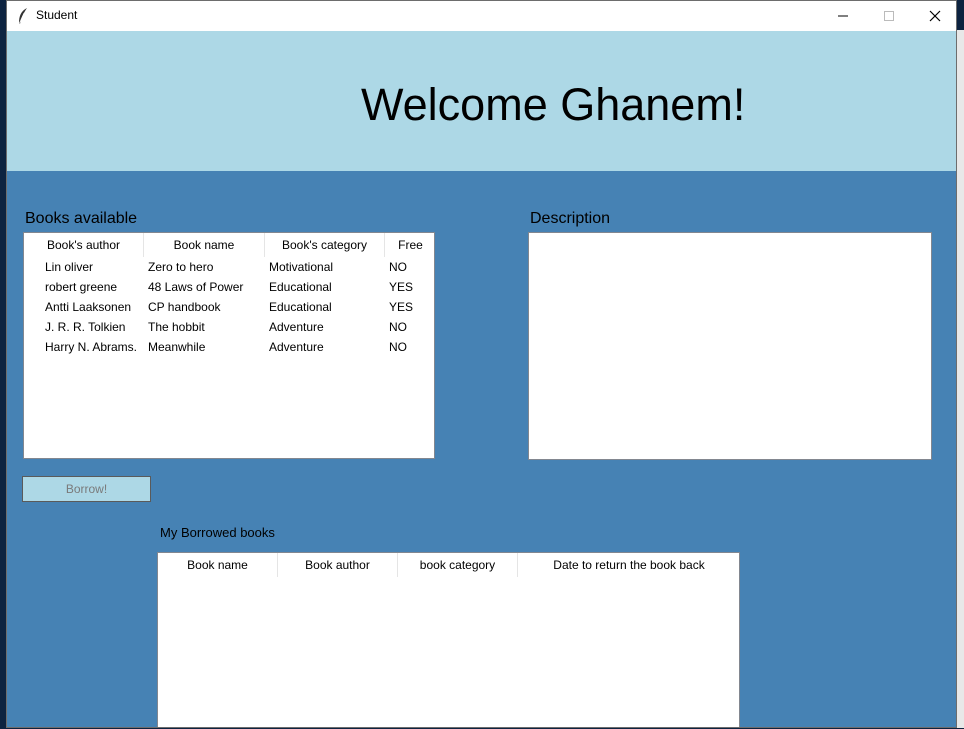 Image resolution: width=964 pixels, height=729 pixels. Describe the element at coordinates (481, 16) in the screenshot. I see `title-bar: Student` at that location.